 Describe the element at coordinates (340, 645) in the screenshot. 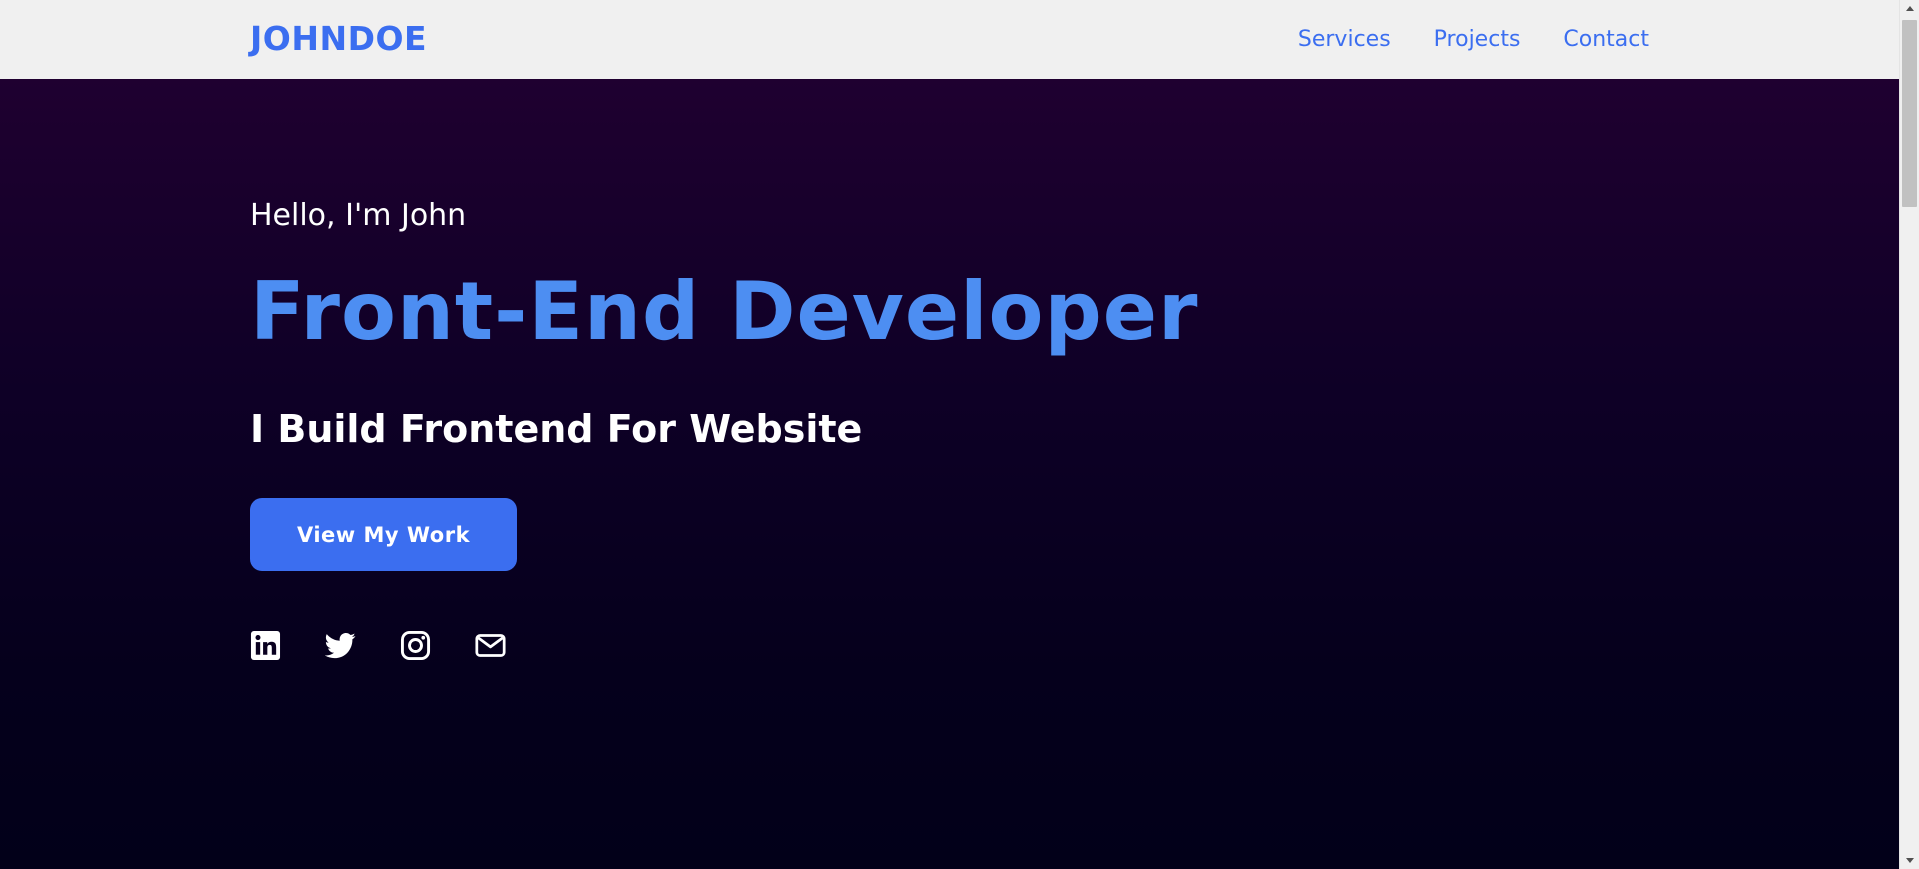

I see `twitter-icon` at that location.